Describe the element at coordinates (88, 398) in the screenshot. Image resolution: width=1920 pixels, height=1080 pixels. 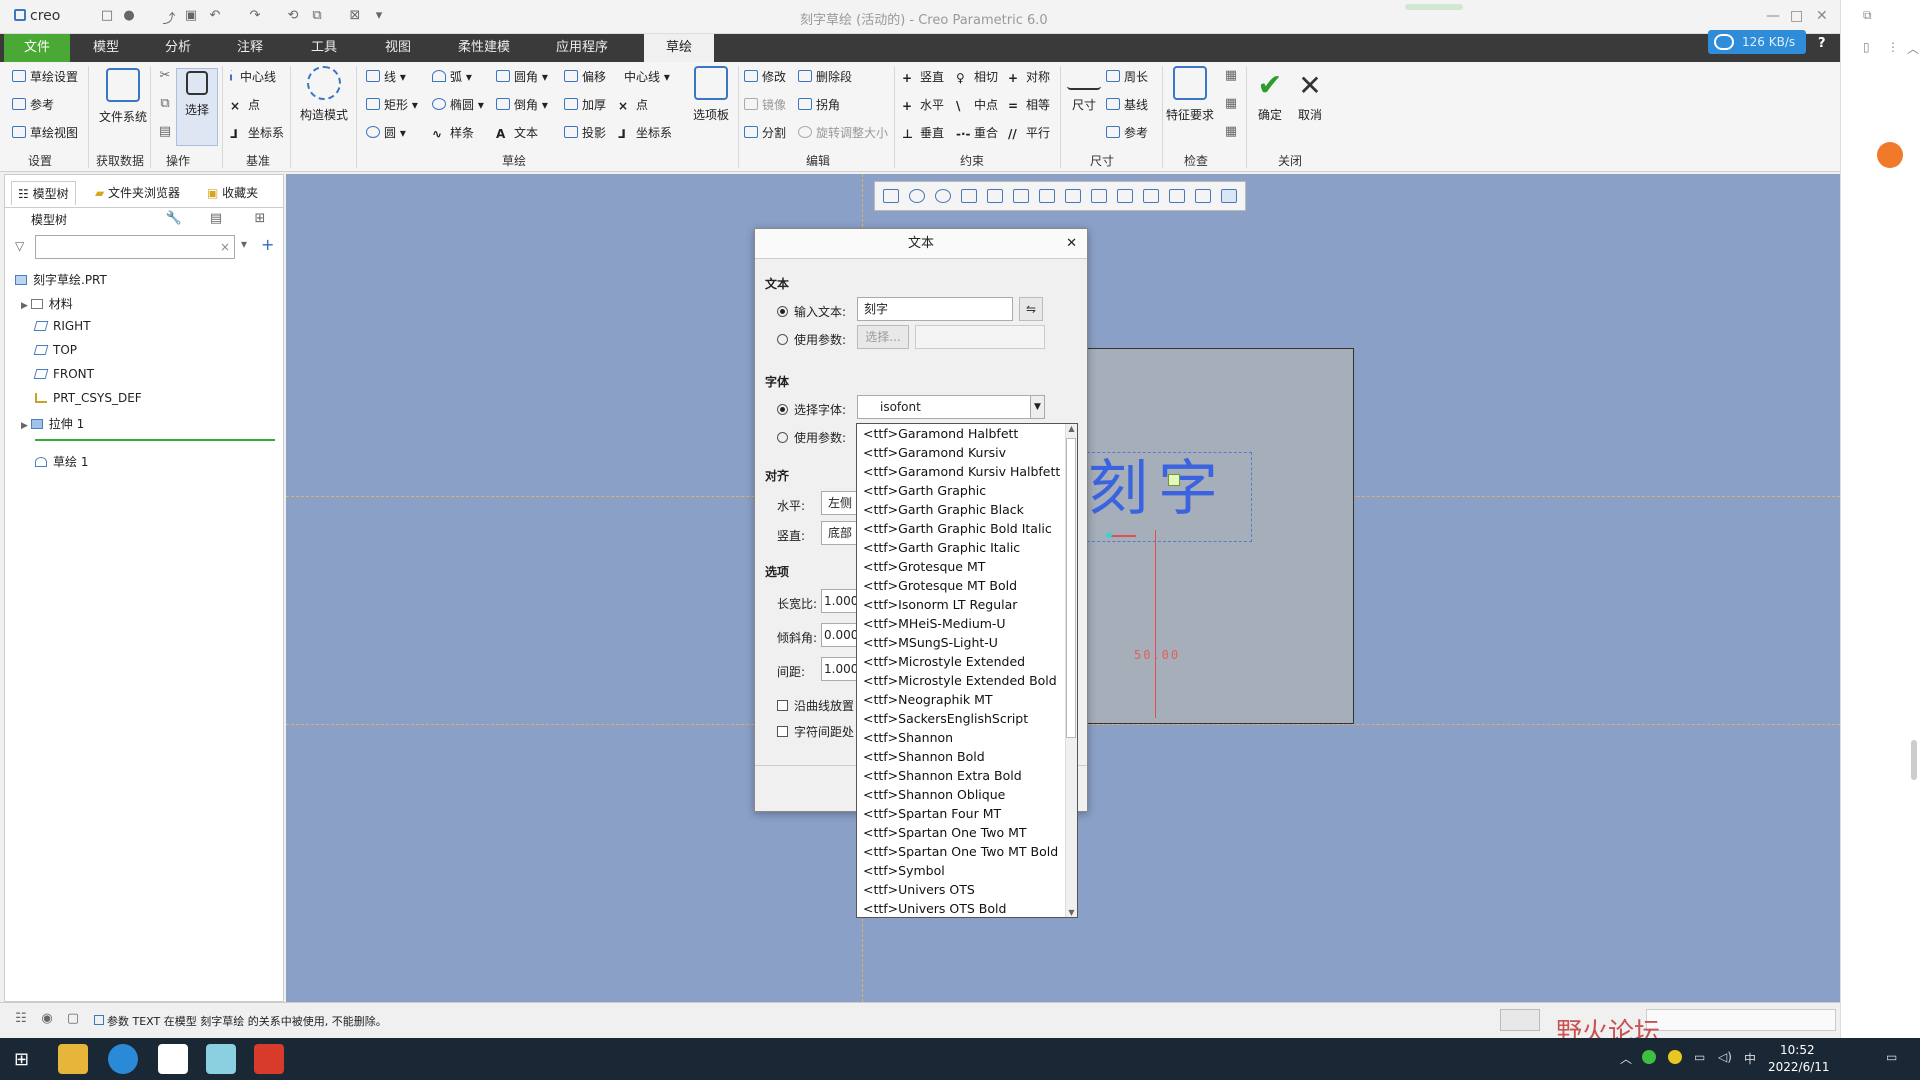
I see `tree-item-csys: PRT_CSYS_DEF` at that location.